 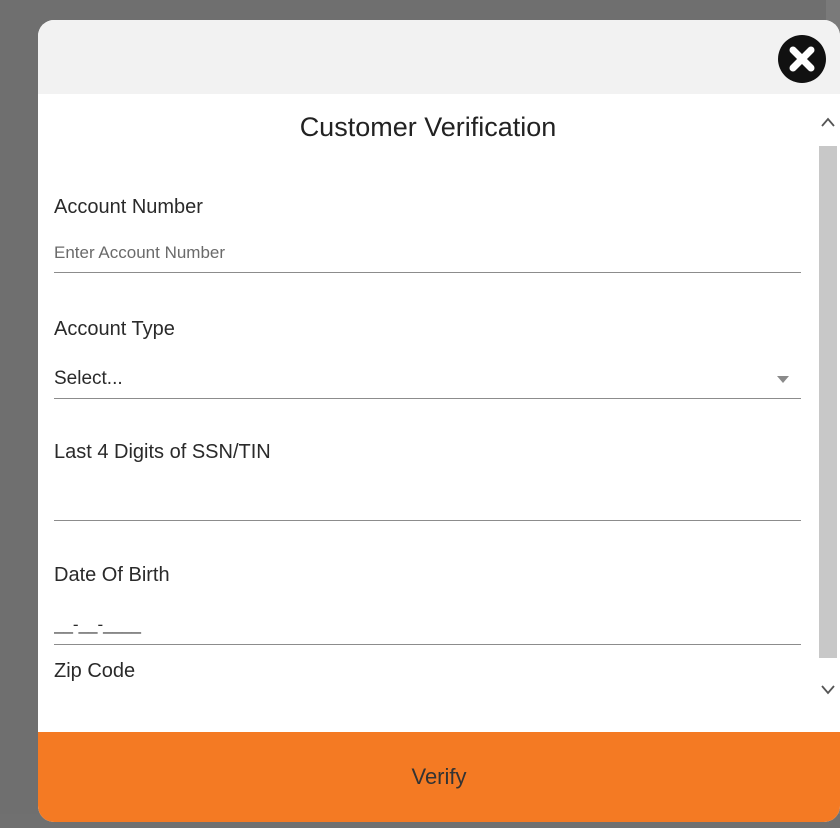 I want to click on chevron-up-icon, so click(x=828, y=122).